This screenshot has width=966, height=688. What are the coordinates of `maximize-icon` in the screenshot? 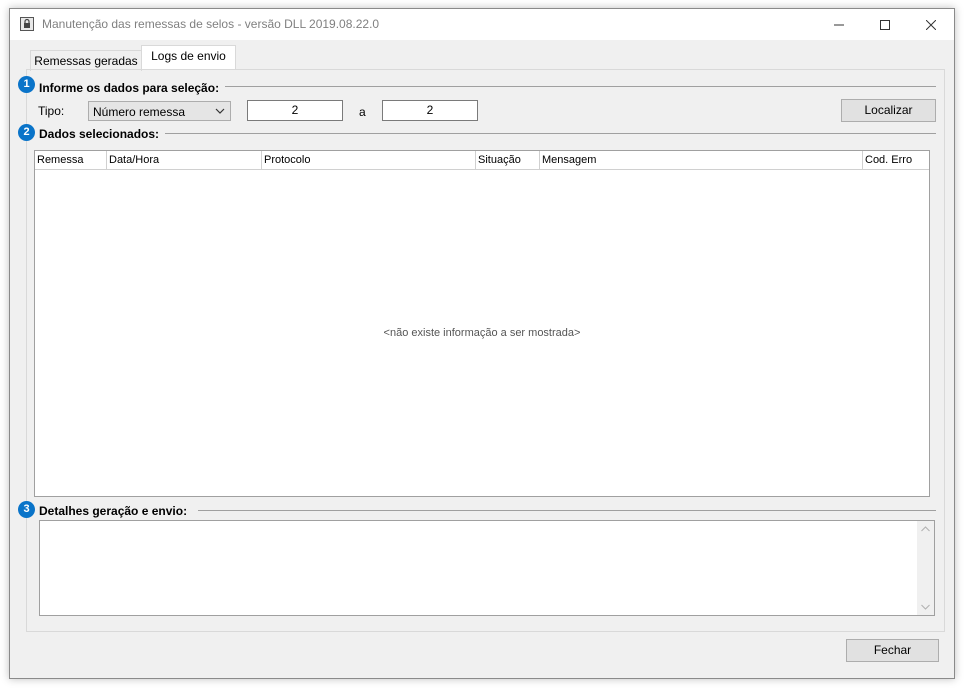 It's located at (885, 24).